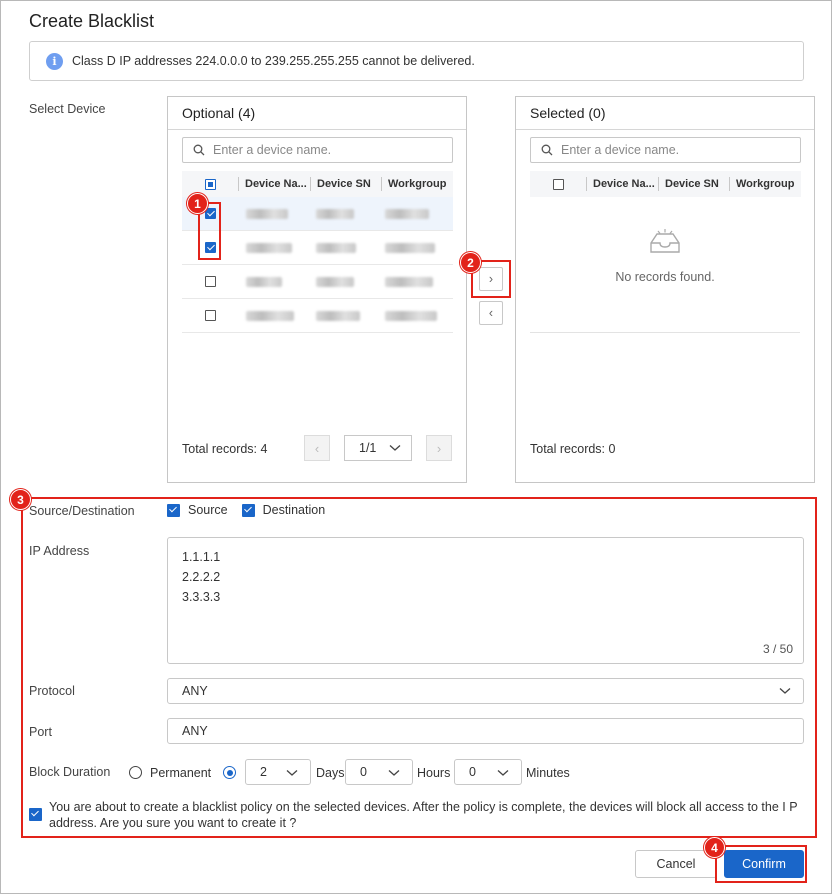 This screenshot has width=832, height=894. What do you see at coordinates (219, 113) in the screenshot?
I see `optional-title: Optional (4)` at bounding box center [219, 113].